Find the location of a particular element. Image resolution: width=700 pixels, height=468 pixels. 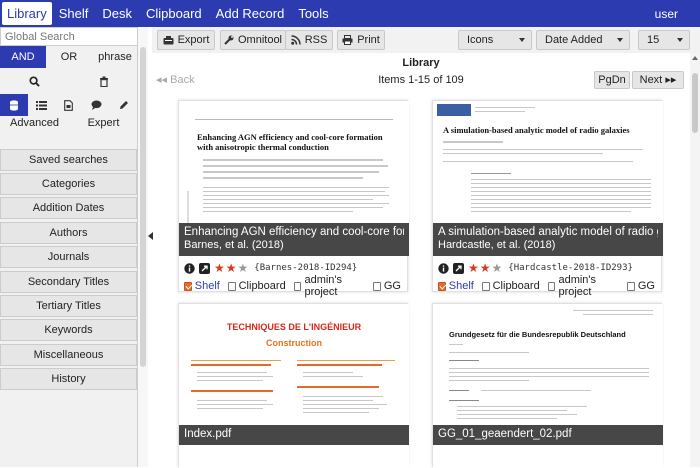

nav-desk: Desk is located at coordinates (117, 13).